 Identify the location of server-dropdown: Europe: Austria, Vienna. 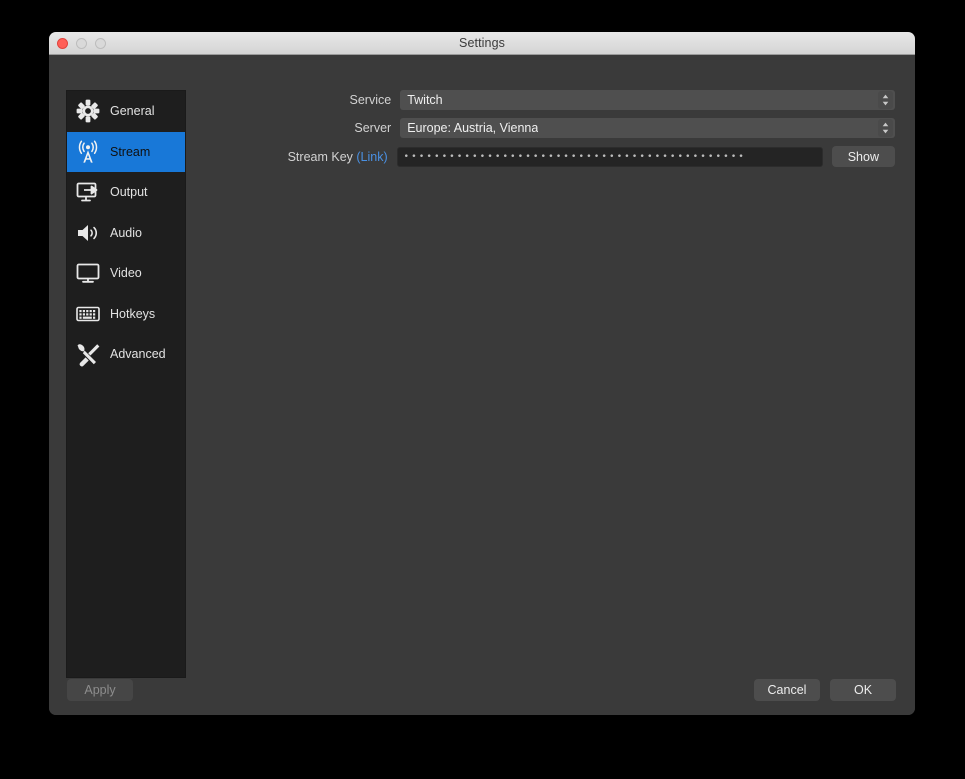
(647, 128).